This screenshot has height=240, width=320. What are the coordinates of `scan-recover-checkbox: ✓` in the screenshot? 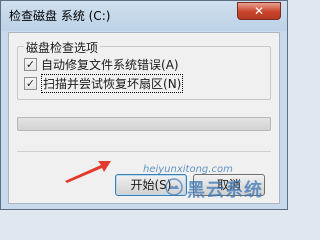 It's located at (30, 83).